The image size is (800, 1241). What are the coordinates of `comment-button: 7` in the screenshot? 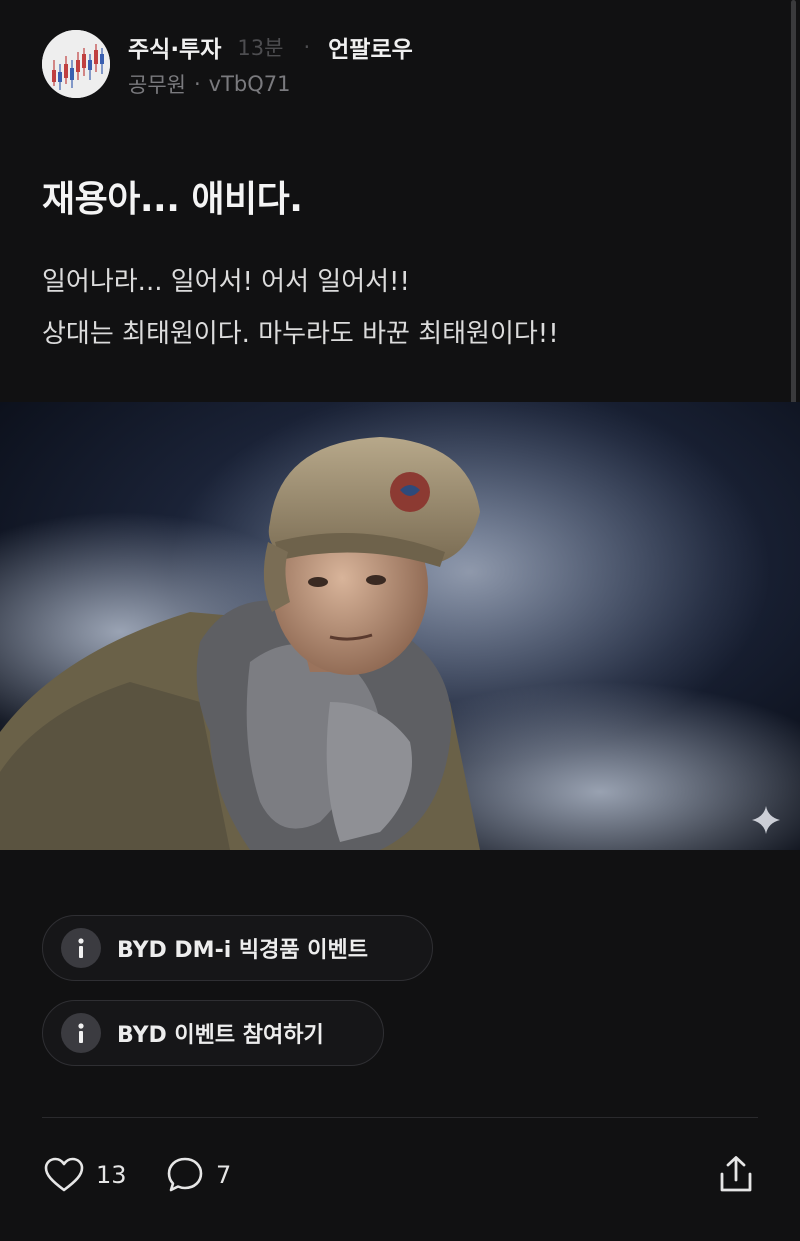 It's located at (198, 1175).